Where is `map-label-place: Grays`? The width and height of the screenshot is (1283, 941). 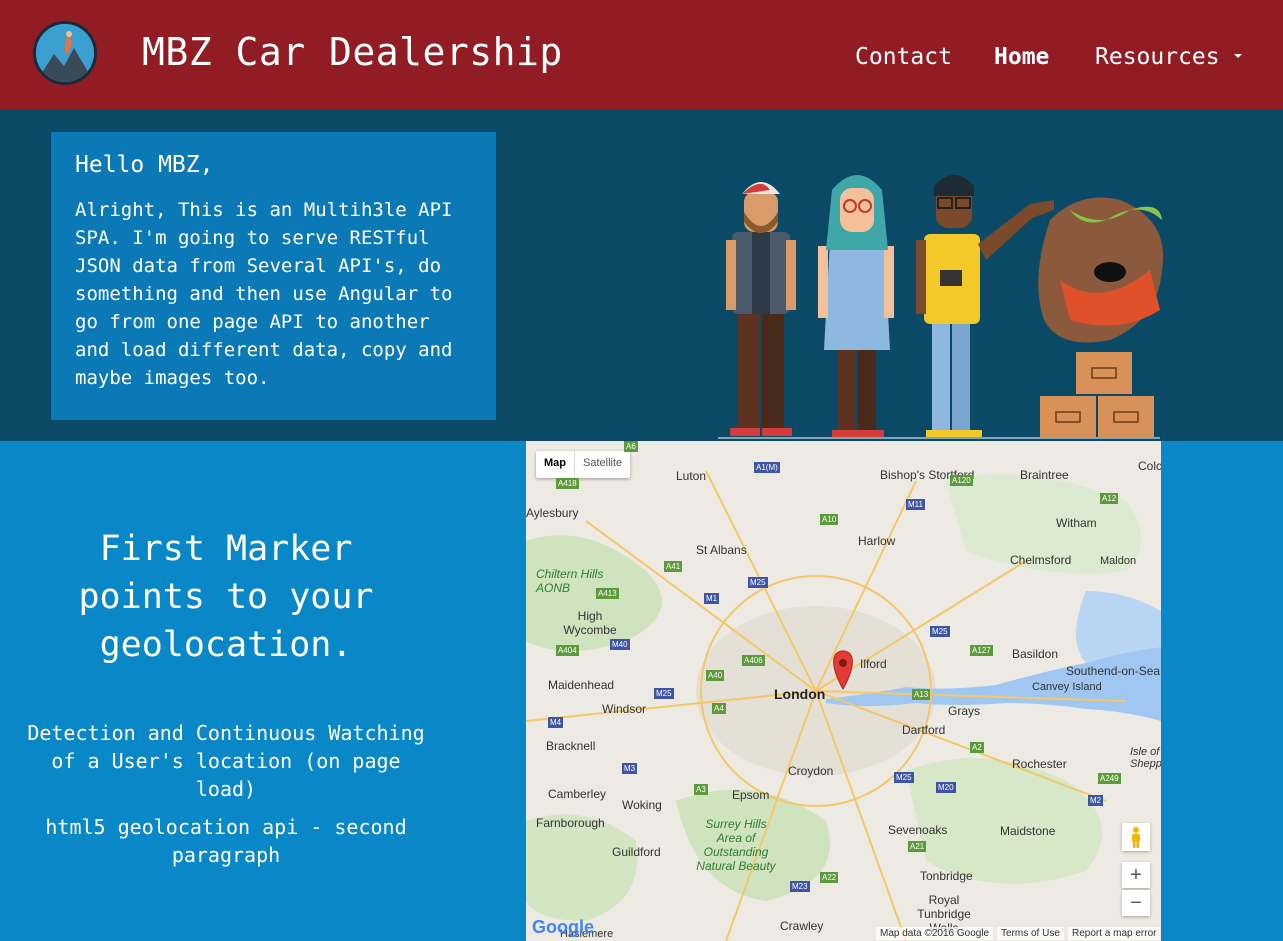 map-label-place: Grays is located at coordinates (964, 711).